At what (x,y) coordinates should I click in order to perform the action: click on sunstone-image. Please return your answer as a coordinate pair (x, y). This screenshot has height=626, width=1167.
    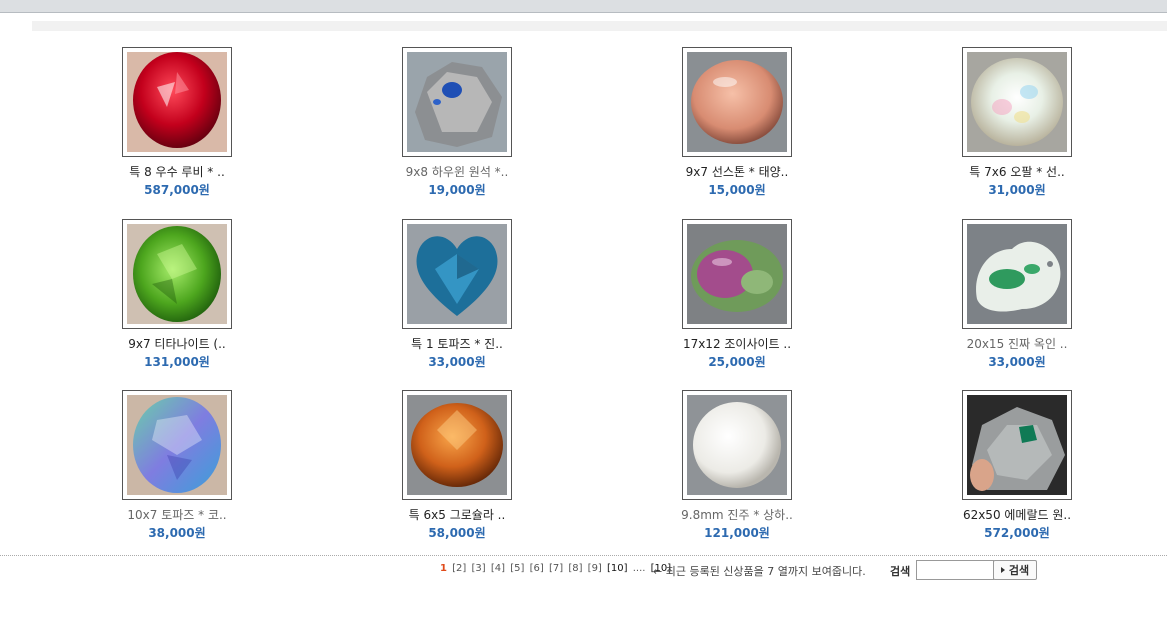
    Looking at the image, I should click on (737, 102).